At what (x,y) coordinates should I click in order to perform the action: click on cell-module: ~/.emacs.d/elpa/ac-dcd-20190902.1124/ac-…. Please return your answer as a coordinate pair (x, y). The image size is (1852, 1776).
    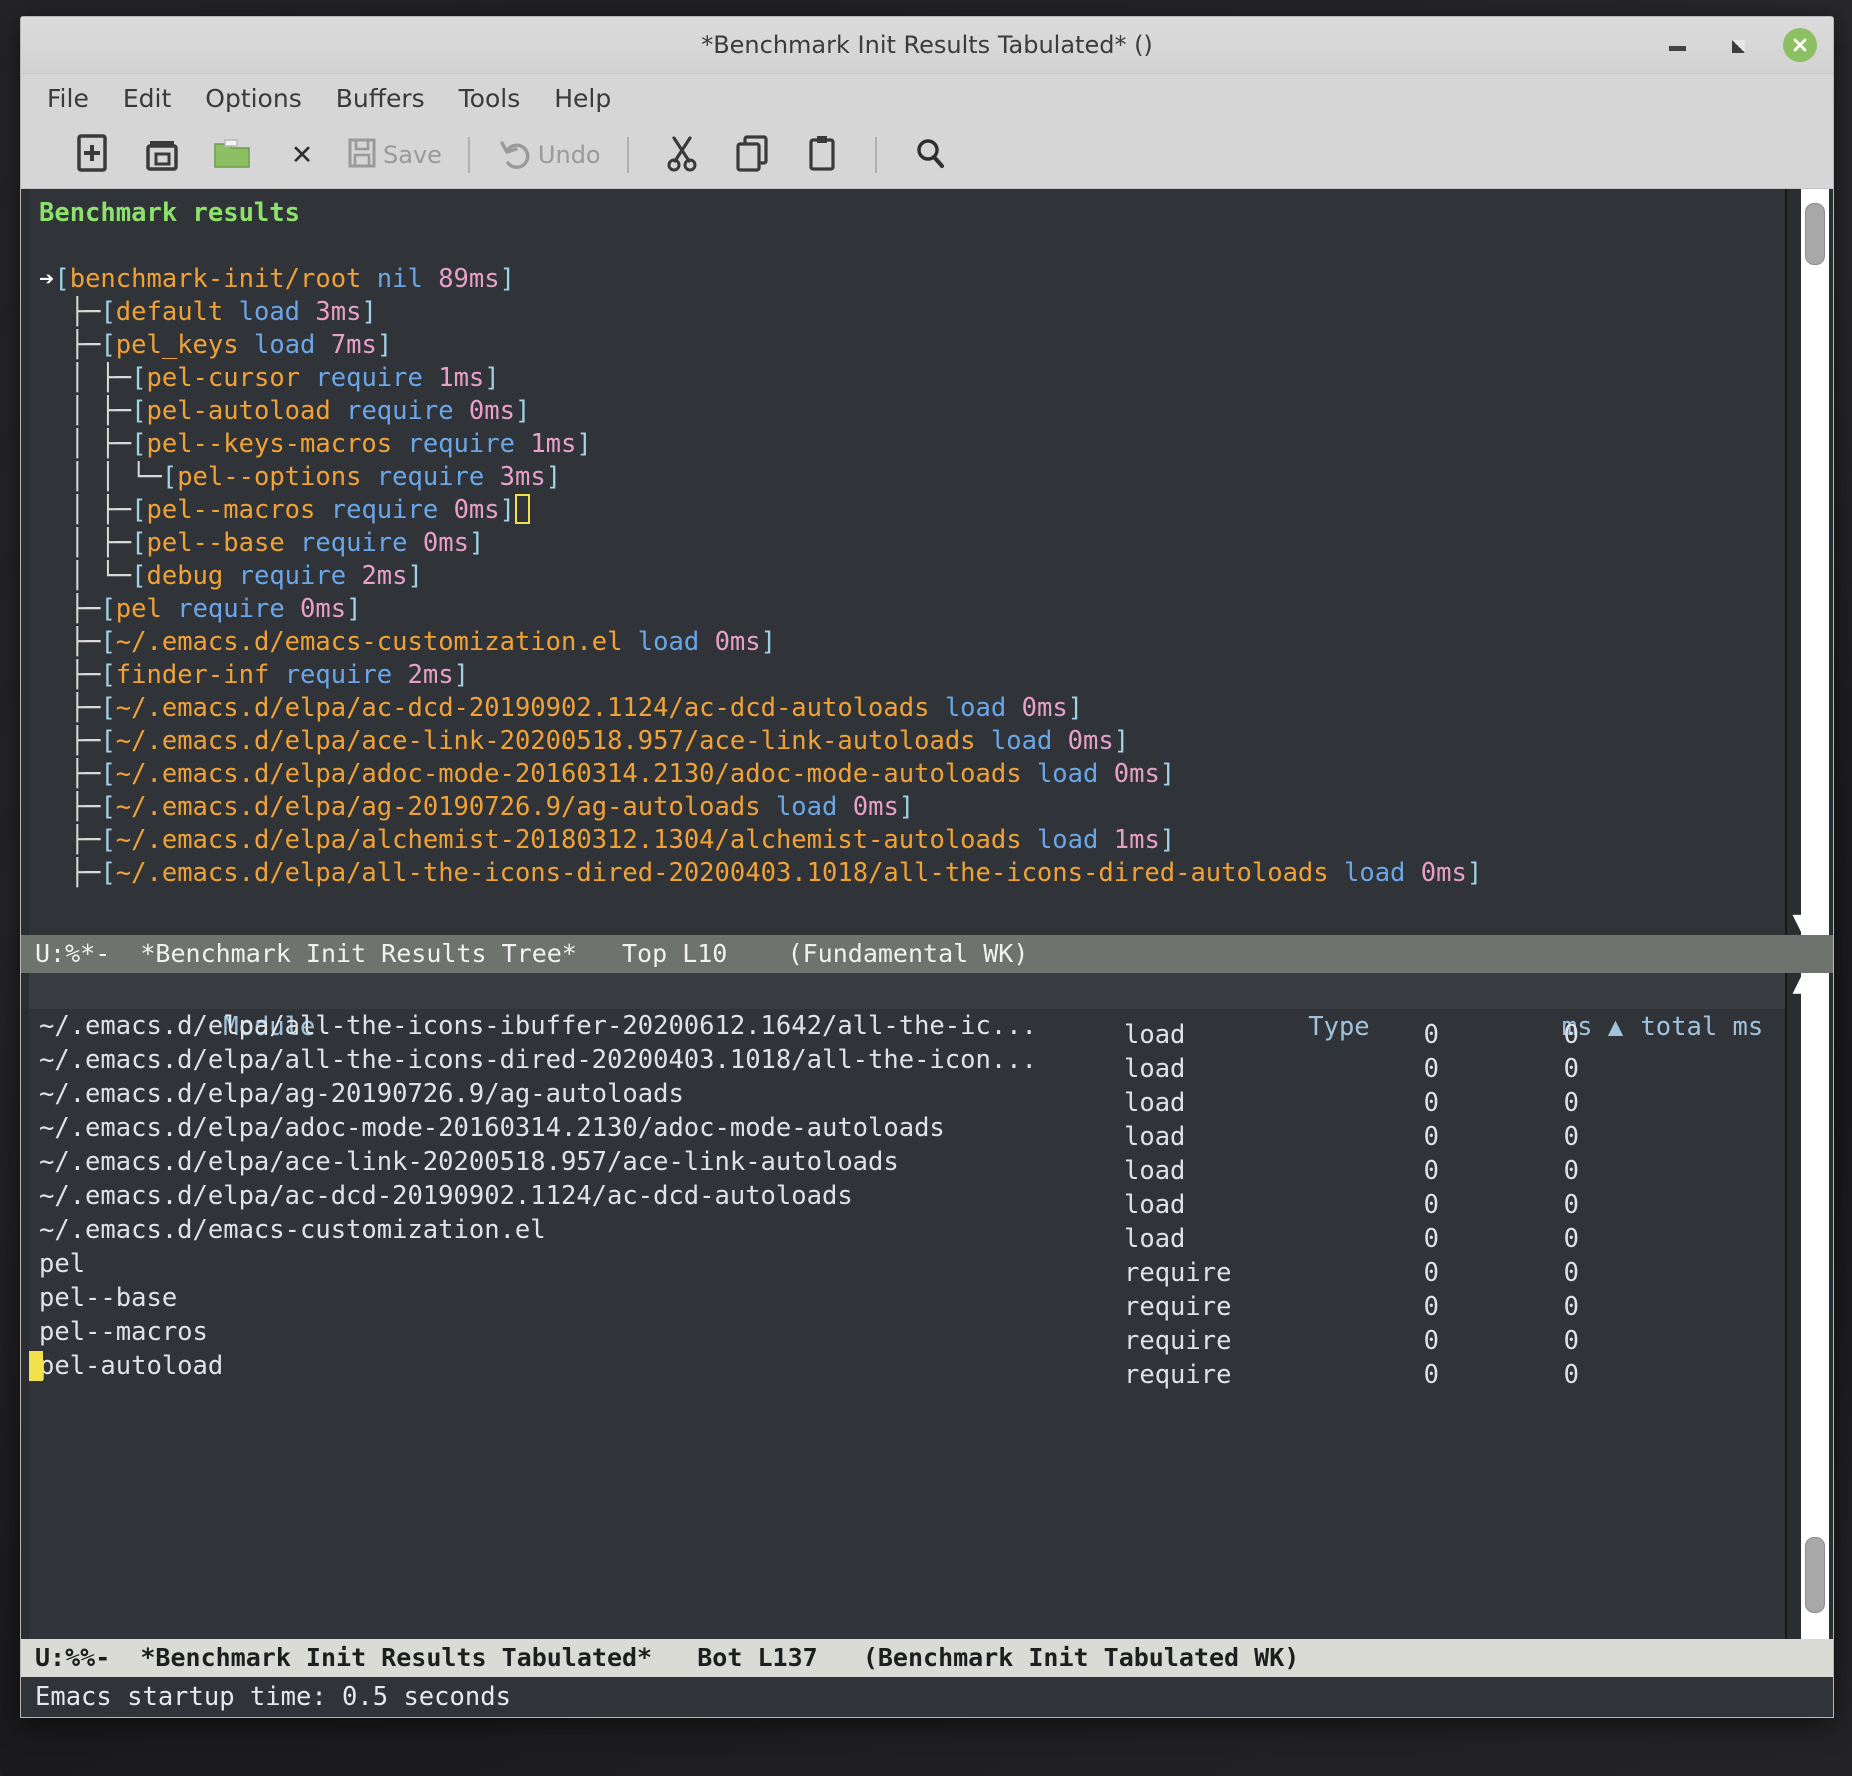
    Looking at the image, I should click on (446, 1196).